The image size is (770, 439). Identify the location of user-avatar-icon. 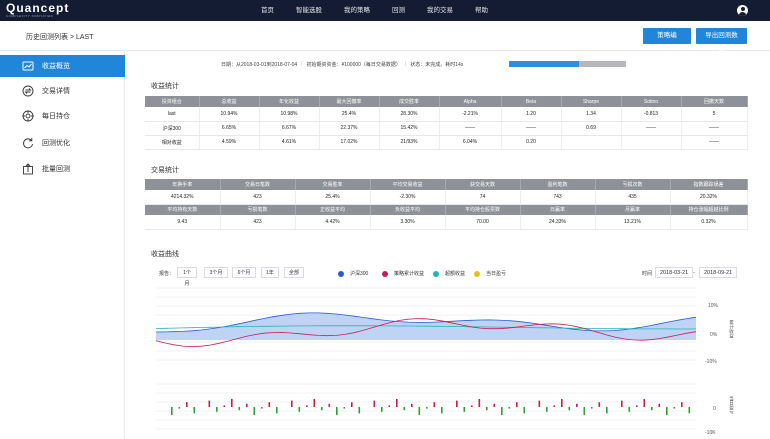
(742, 10).